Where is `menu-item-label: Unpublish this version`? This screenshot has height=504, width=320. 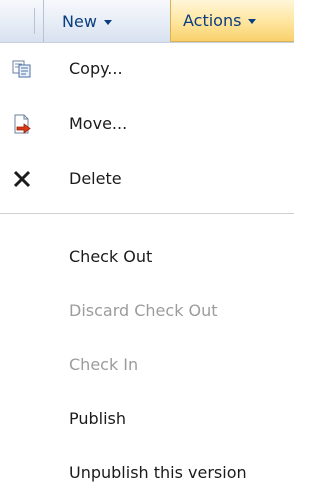
menu-item-label: Unpublish this version is located at coordinates (158, 472).